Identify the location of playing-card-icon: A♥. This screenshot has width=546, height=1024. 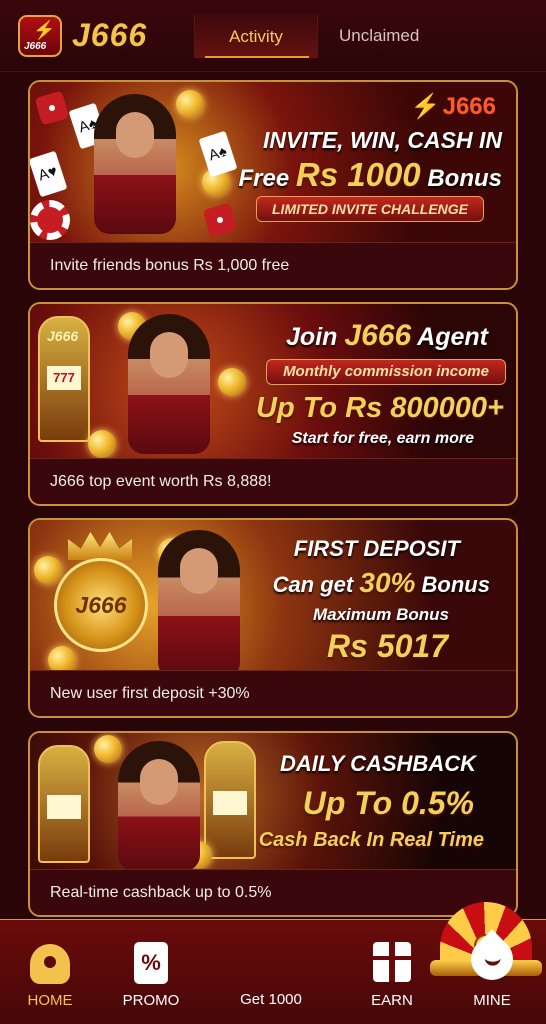
(49, 174).